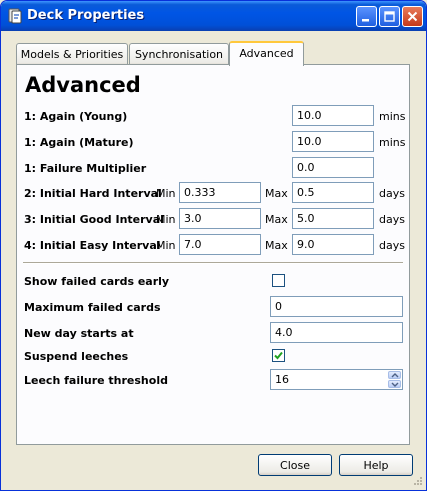  Describe the element at coordinates (333, 192) in the screenshot. I see `hard-interval-max-input: 0.5` at that location.